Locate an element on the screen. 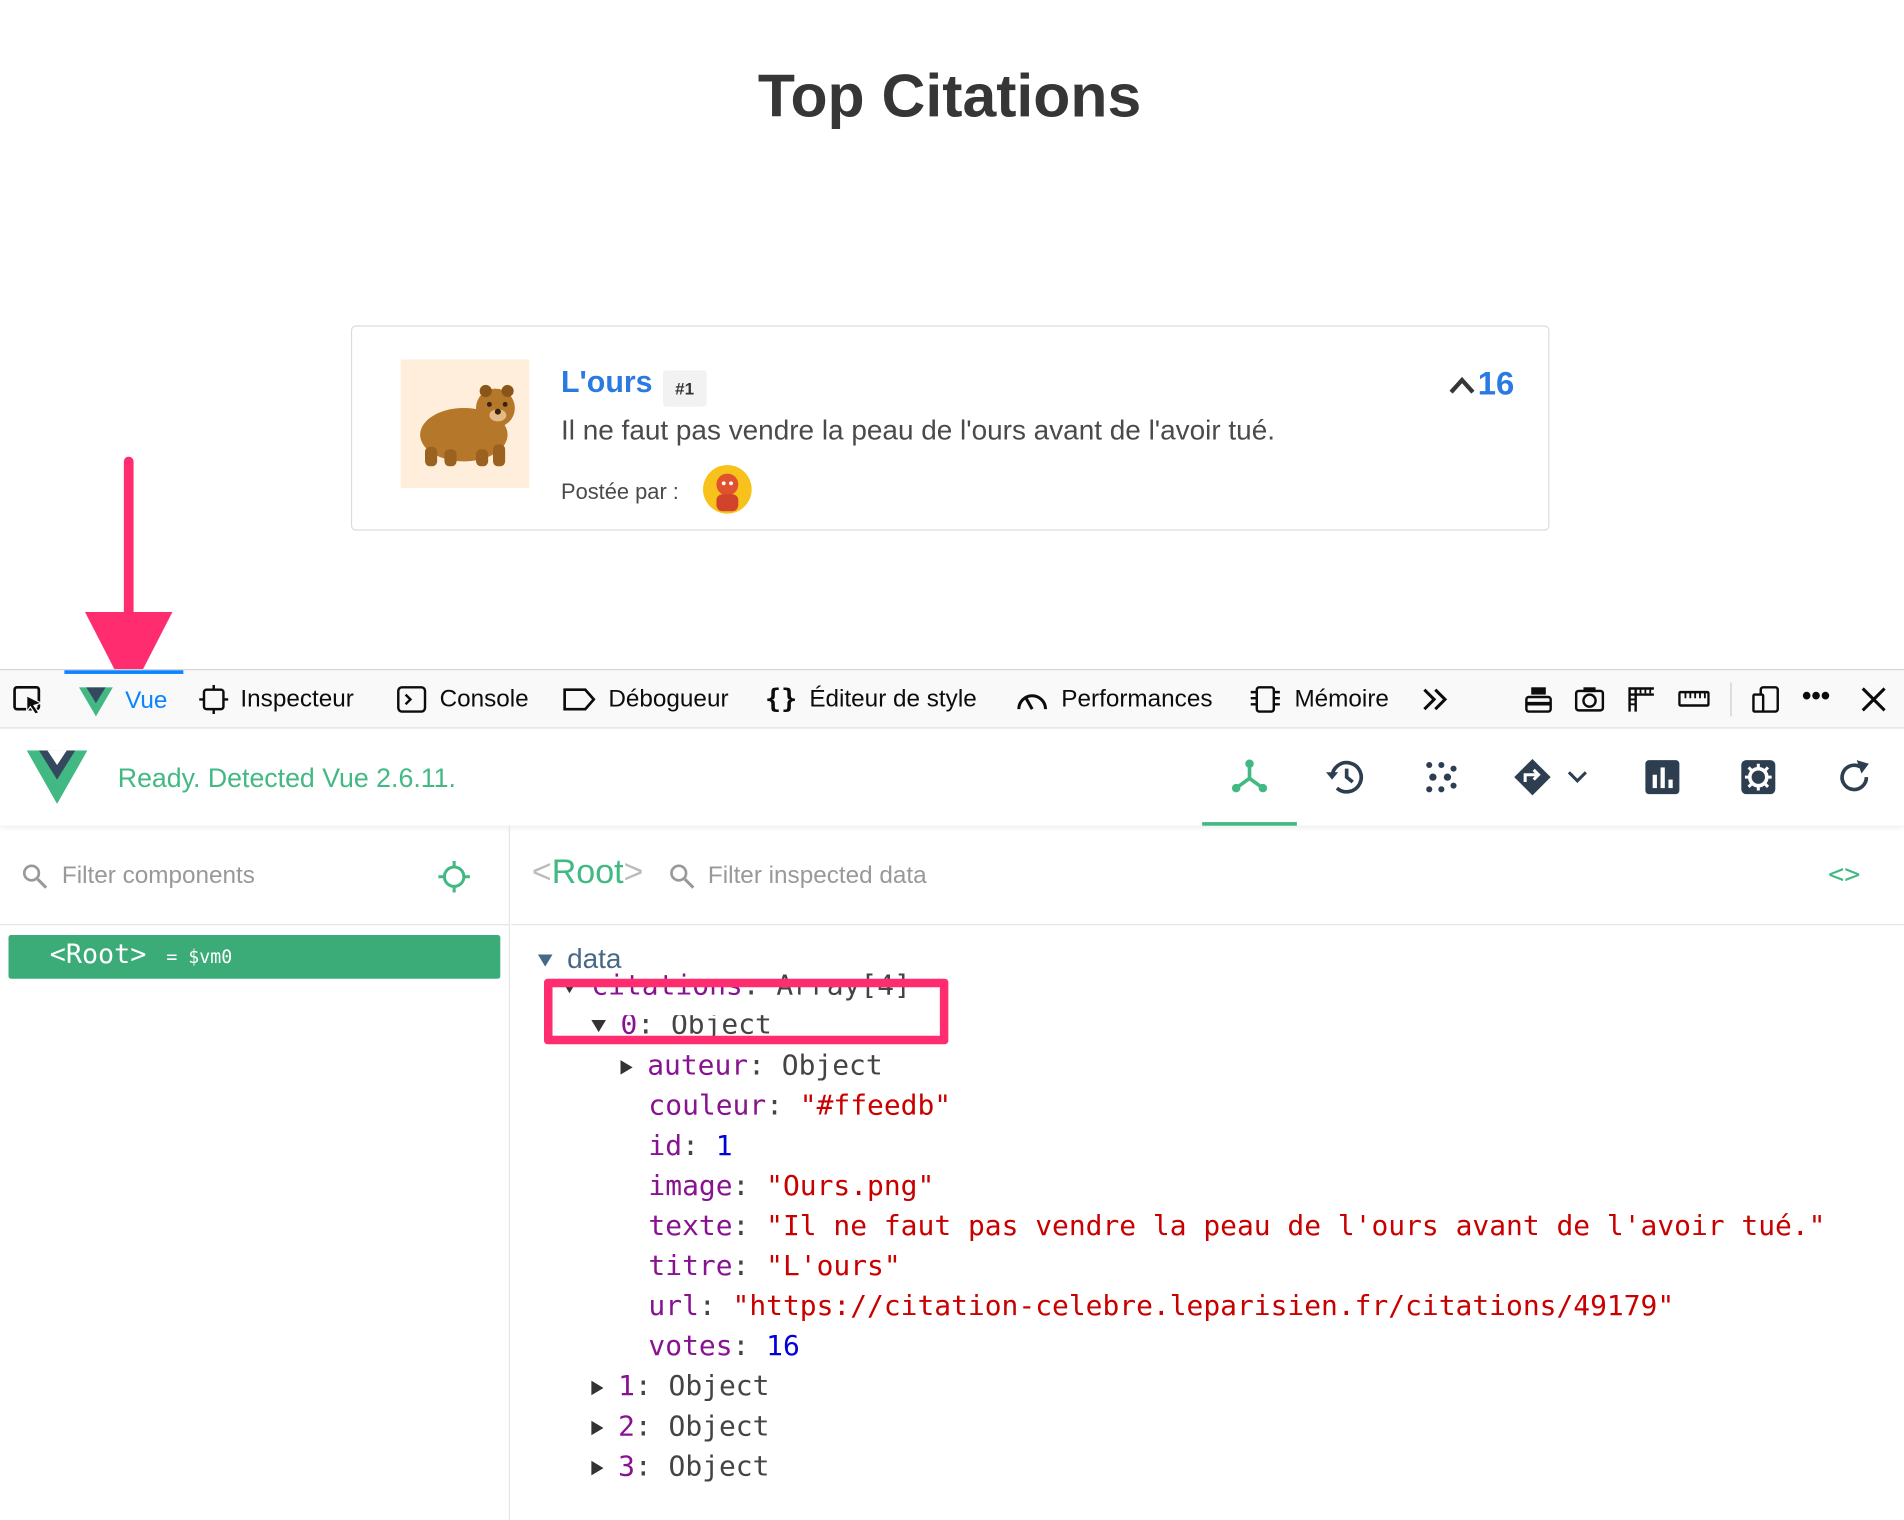 The width and height of the screenshot is (1904, 1520). route-sign-icon is located at coordinates (1532, 777).